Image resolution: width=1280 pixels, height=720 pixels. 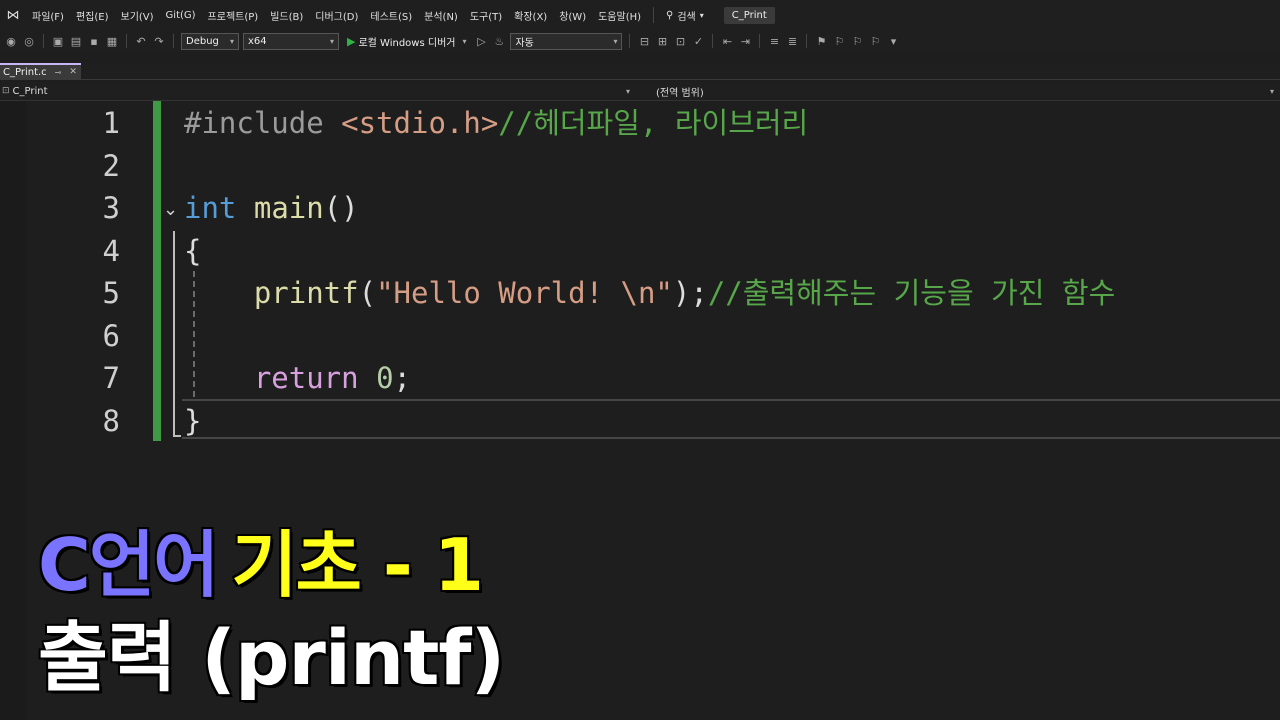 I want to click on semicolon: ;, so click(x=402, y=378).